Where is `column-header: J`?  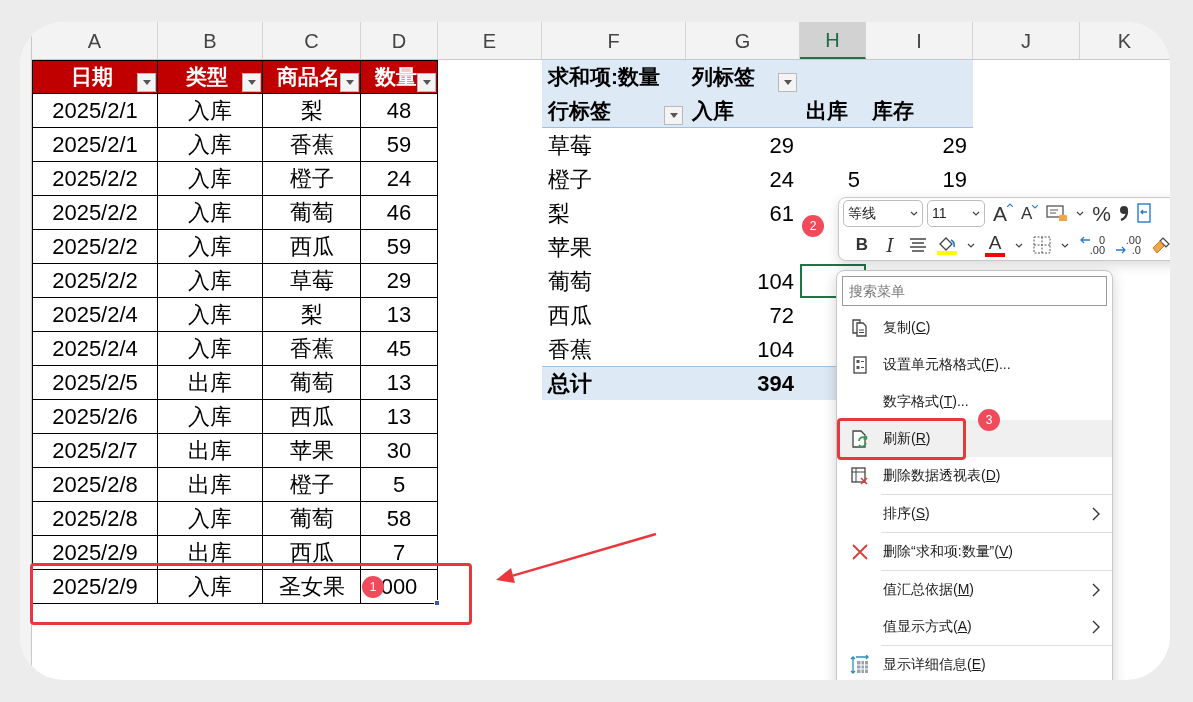
column-header: J is located at coordinates (1026, 40).